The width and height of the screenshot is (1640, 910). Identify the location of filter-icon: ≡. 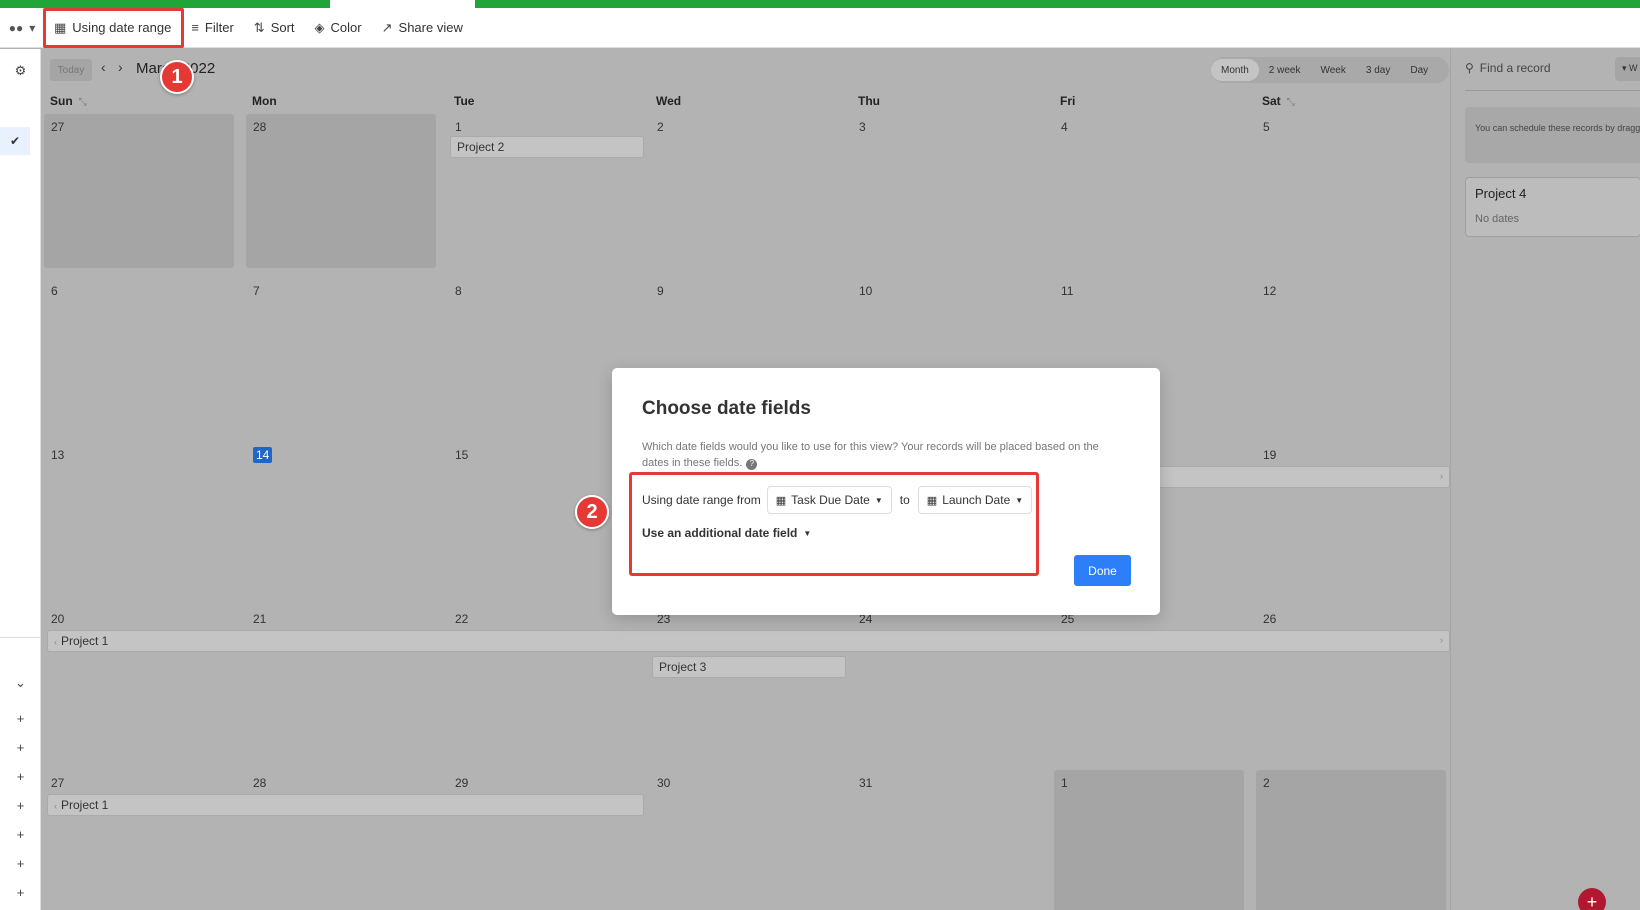
(195, 27).